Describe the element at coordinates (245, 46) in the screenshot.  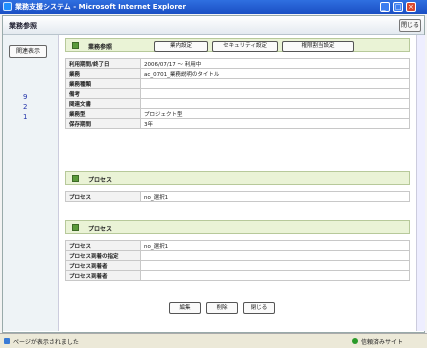
I see `security-settings-button: セキュリティ設定` at that location.